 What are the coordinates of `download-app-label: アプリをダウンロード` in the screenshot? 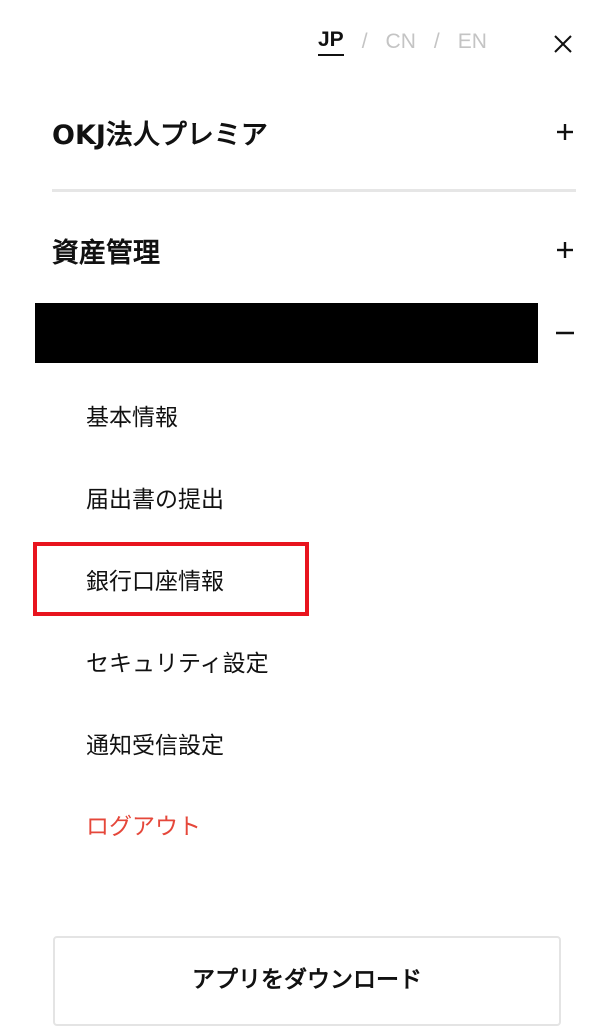 It's located at (307, 980).